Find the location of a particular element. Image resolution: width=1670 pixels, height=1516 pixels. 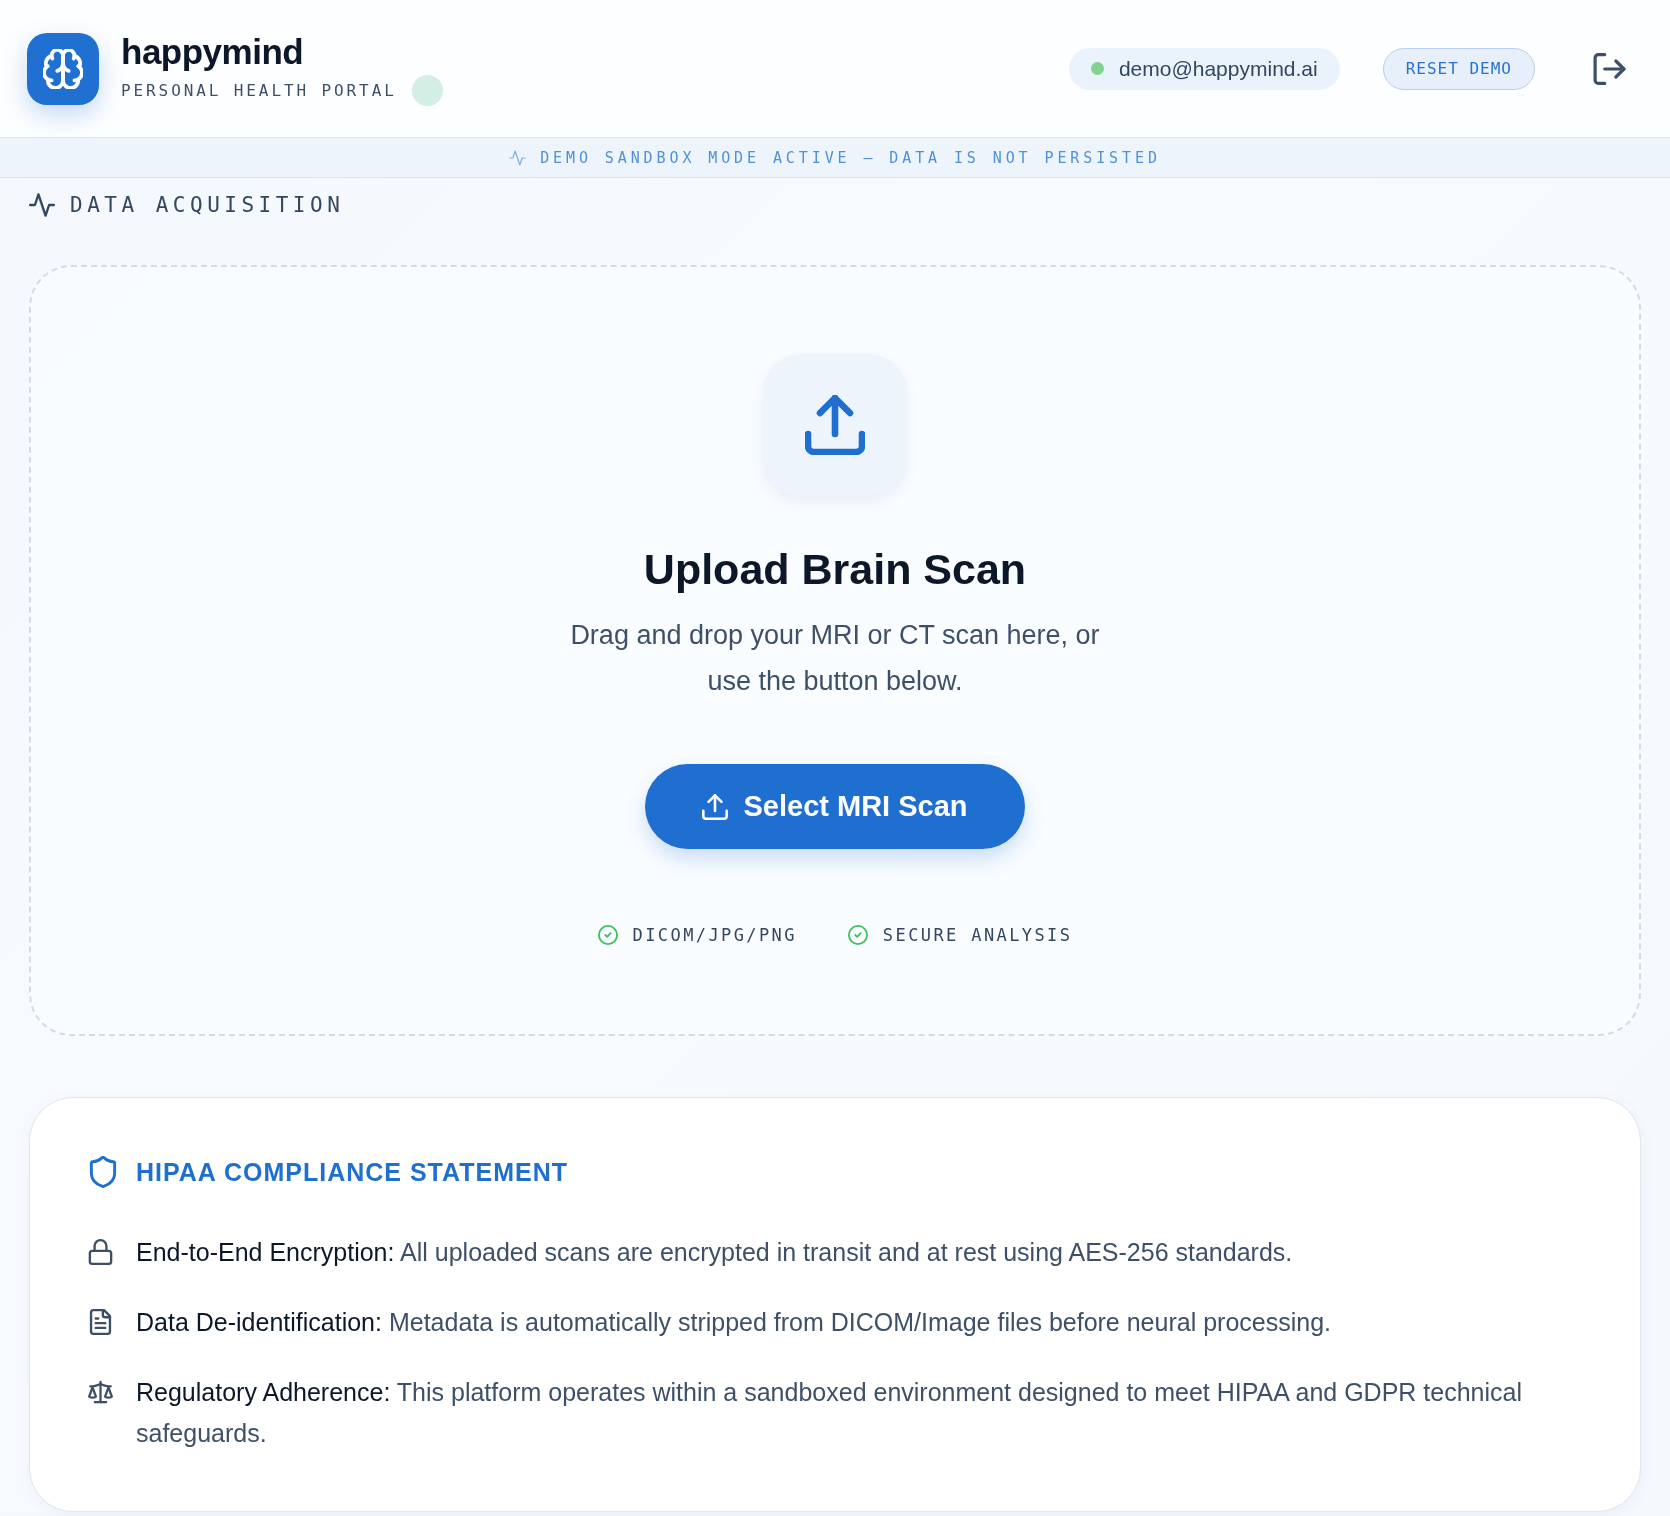

banner-text: DEMO SANDBOX MODE ACTIVE — DATA IS NOT PERSISTED is located at coordinates (850, 157).